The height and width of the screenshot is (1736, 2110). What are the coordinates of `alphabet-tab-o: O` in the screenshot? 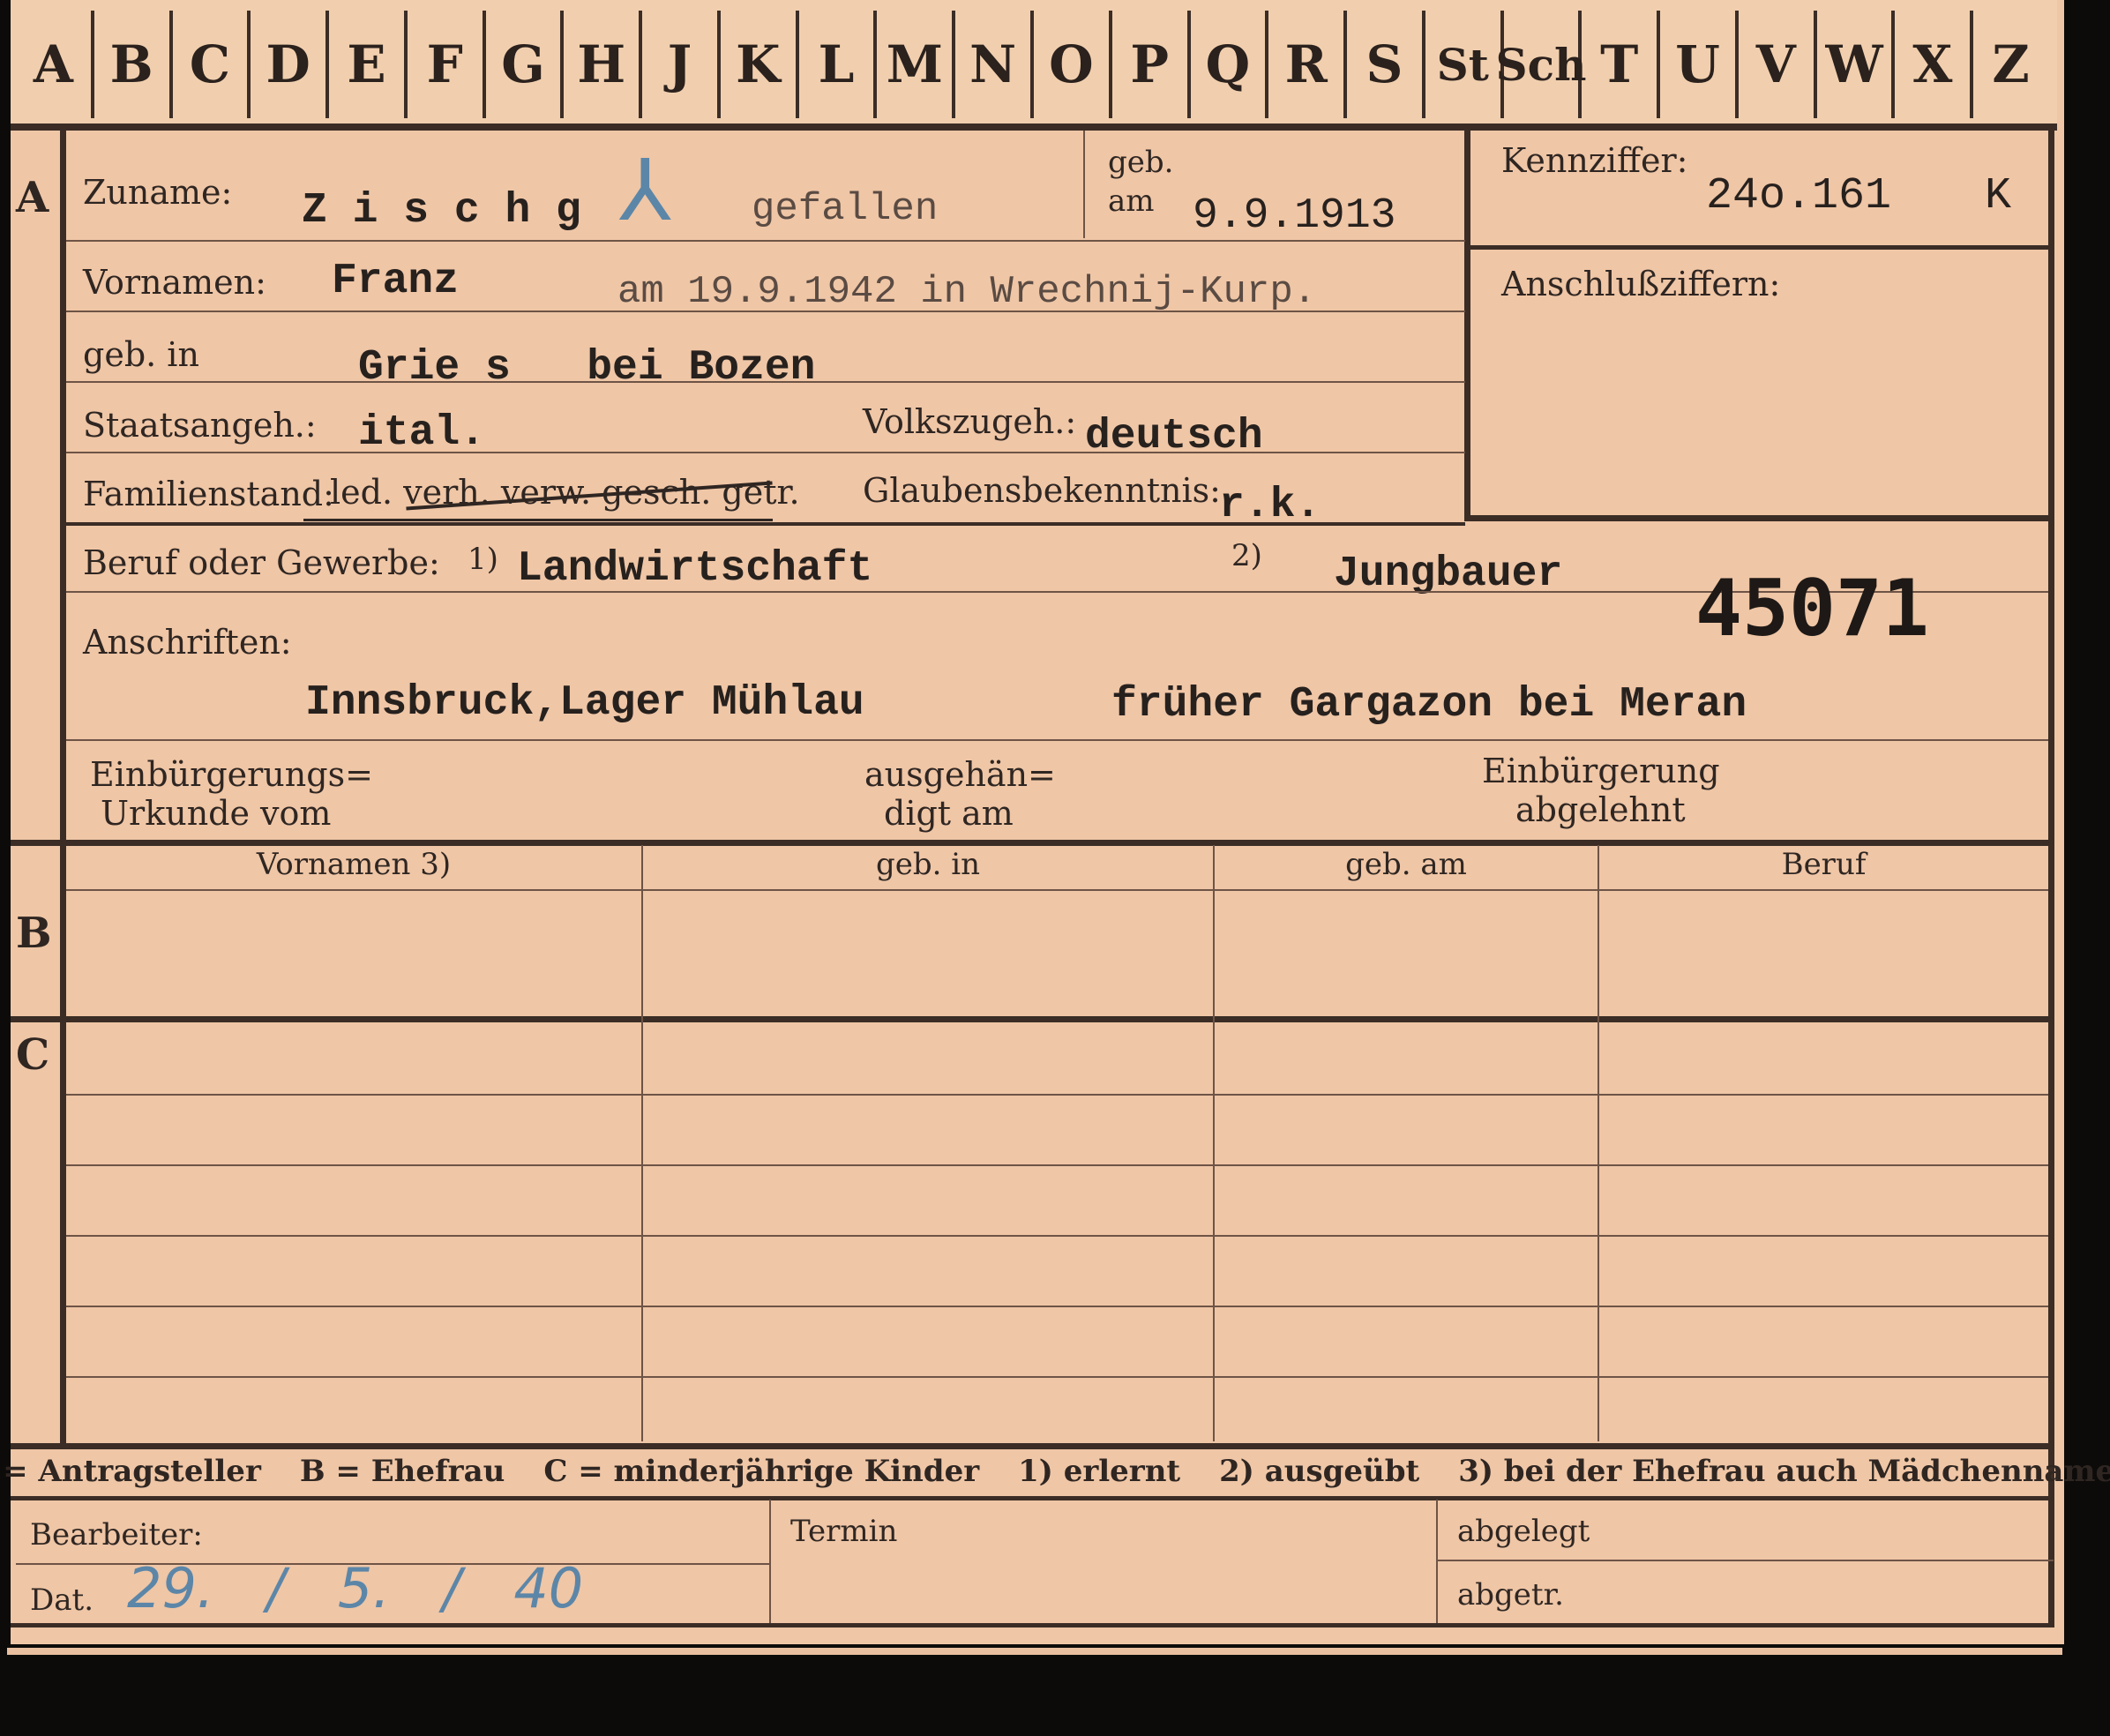 It's located at (1073, 64).